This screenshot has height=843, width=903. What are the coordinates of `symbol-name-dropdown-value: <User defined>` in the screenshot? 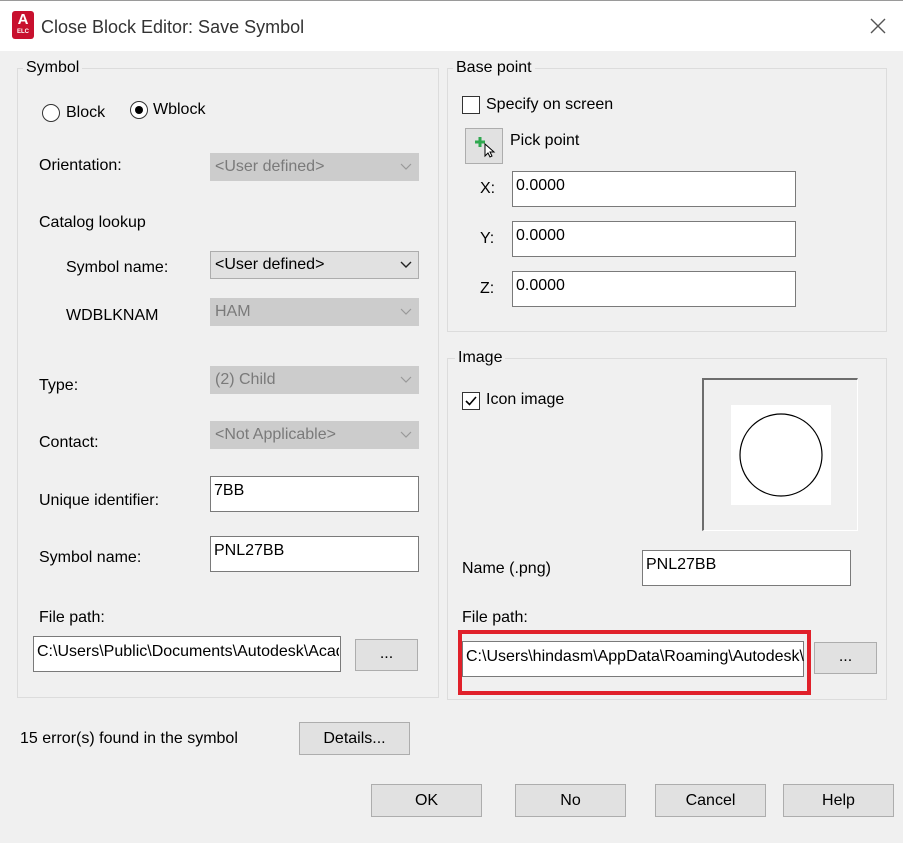 It's located at (270, 264).